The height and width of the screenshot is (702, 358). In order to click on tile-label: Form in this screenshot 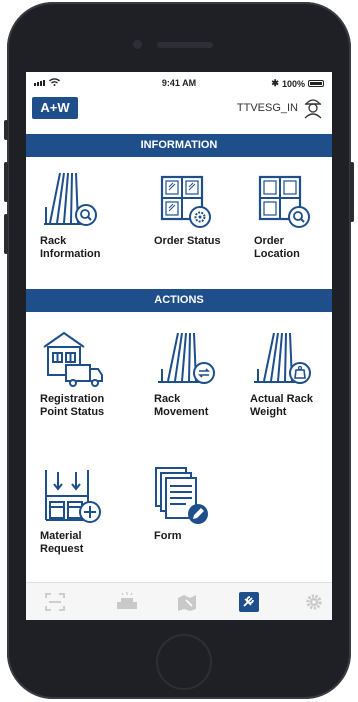, I will do `click(168, 536)`.